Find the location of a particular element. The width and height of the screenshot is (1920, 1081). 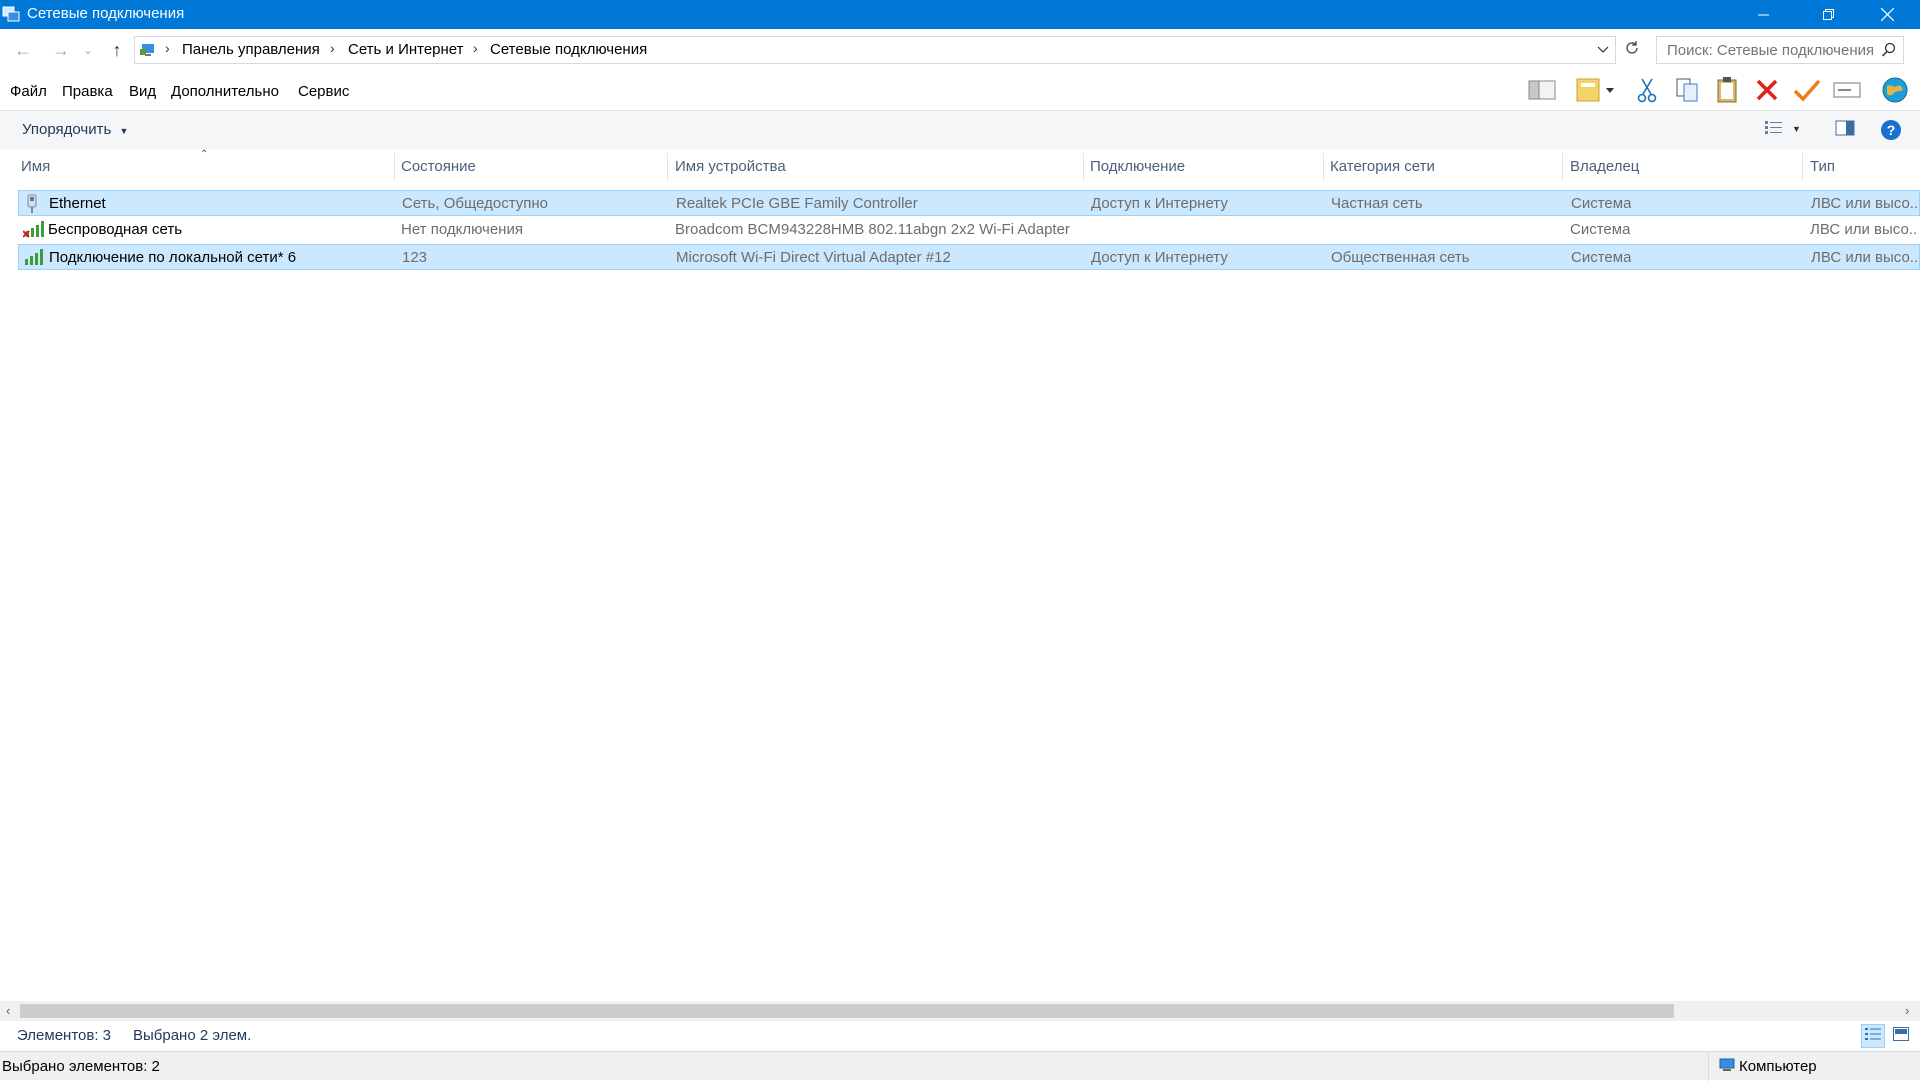

network-connections-app-icon is located at coordinates (11, 14).